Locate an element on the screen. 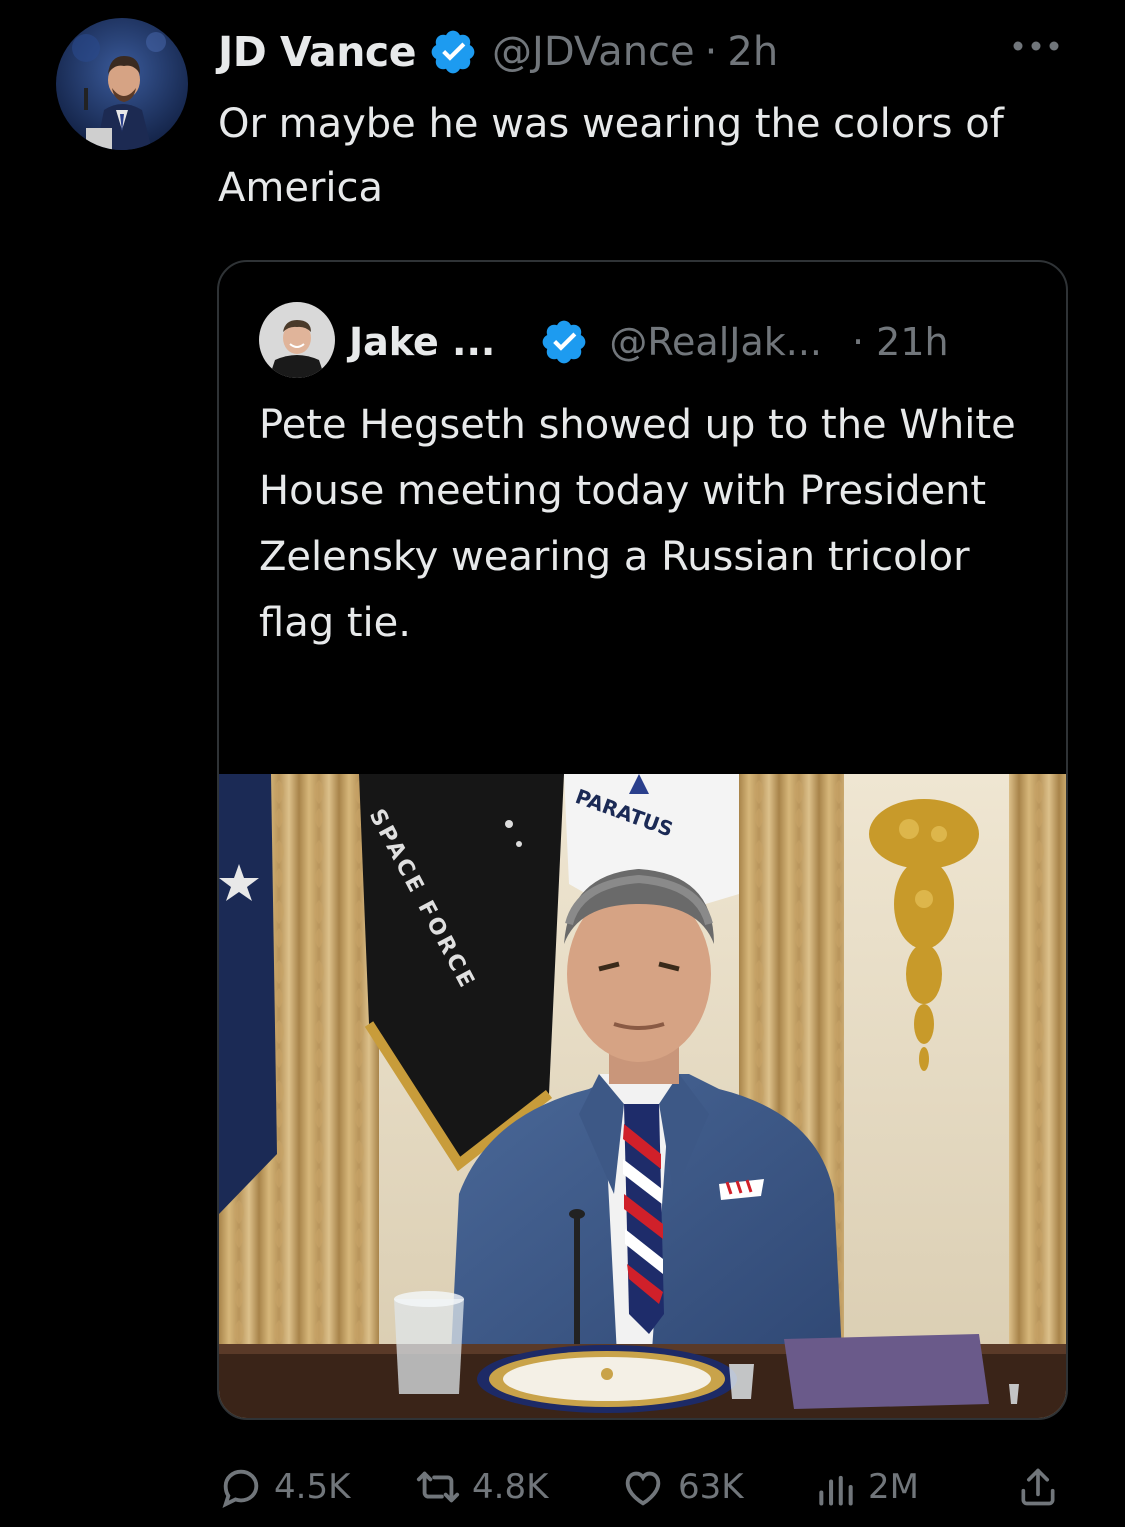 The width and height of the screenshot is (1125, 1527). quoted-author-avatar is located at coordinates (297, 340).